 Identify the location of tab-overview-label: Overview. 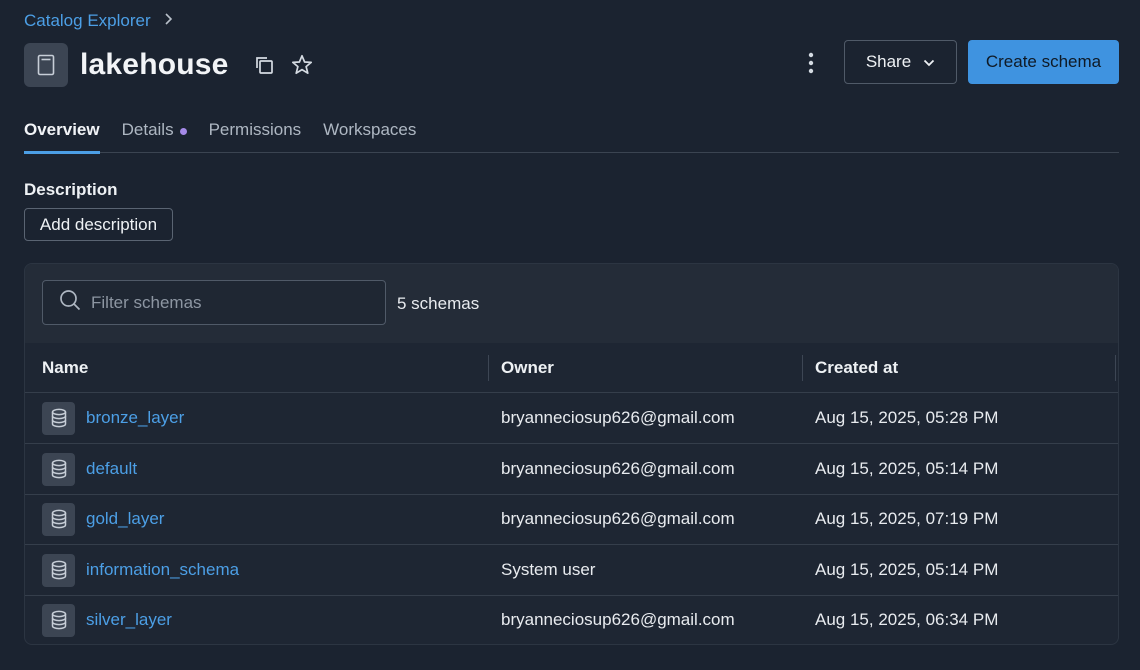
(62, 129).